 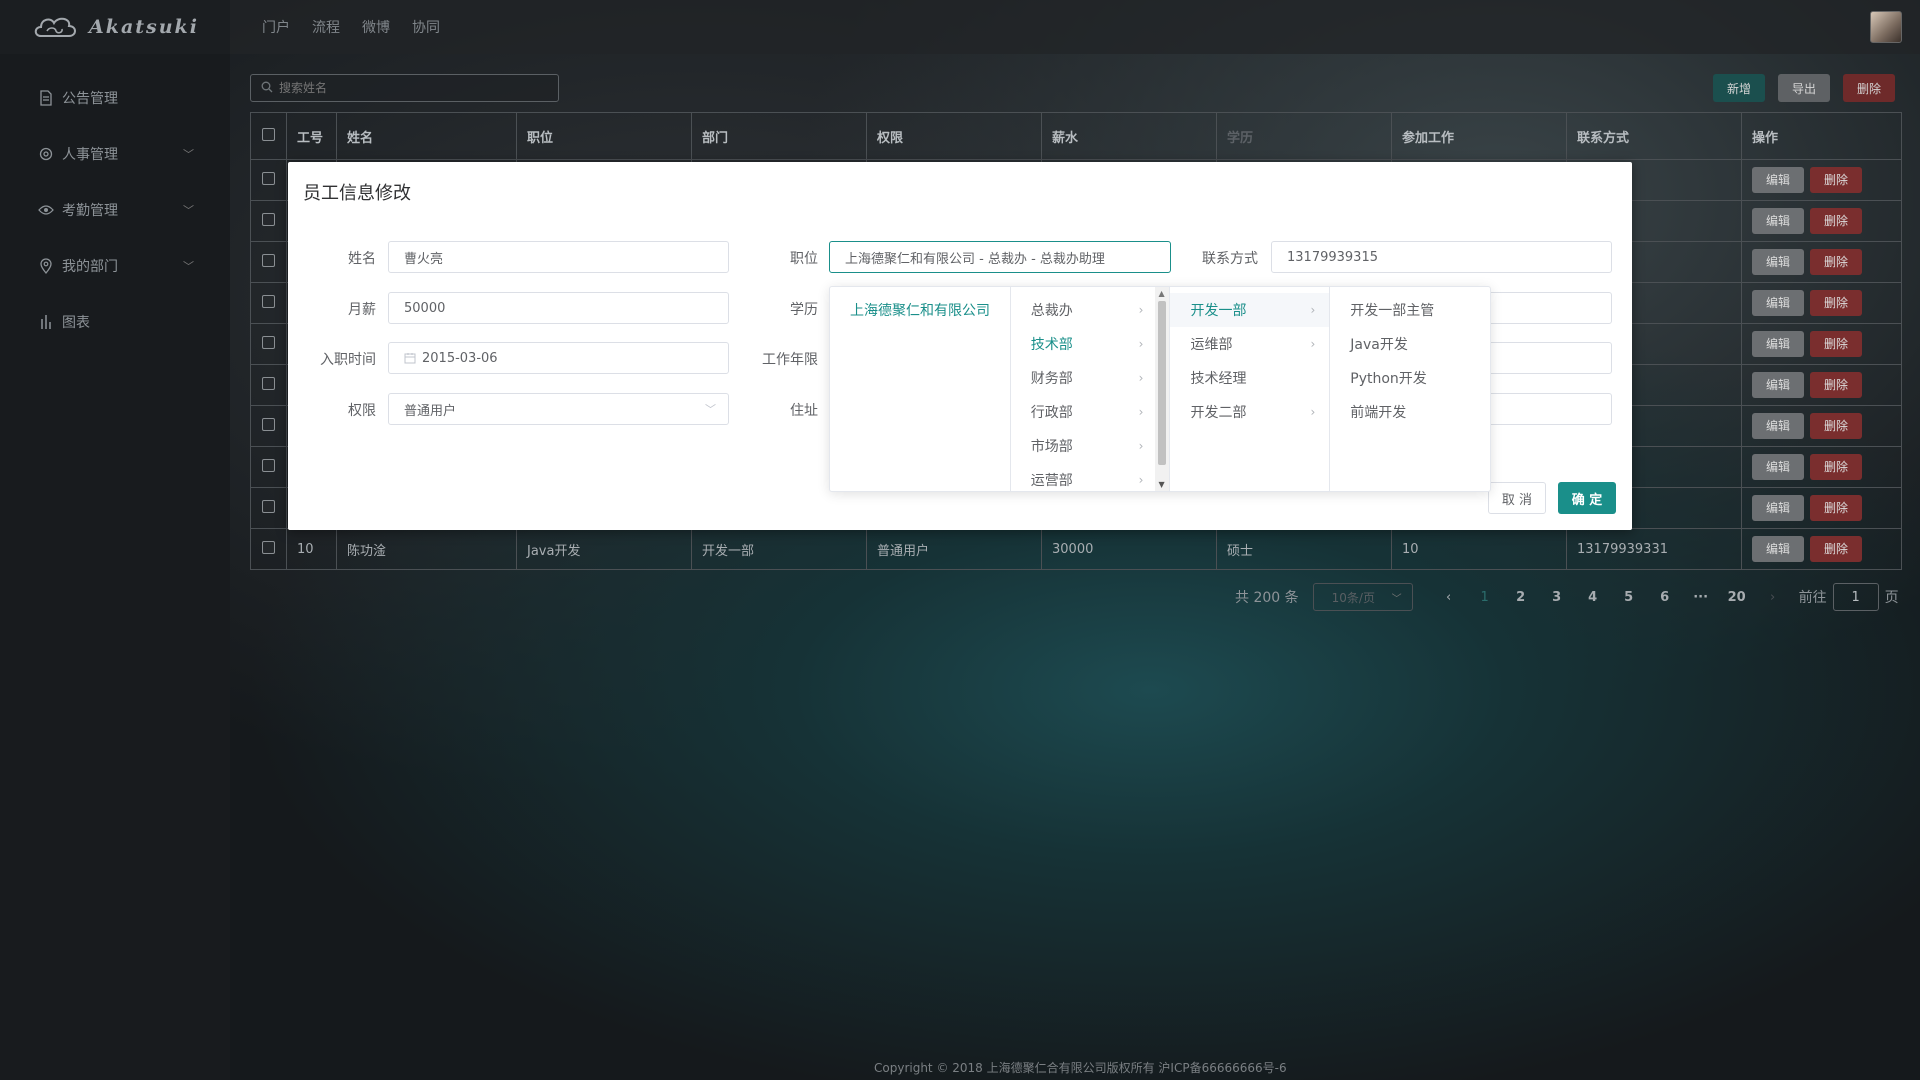 I want to click on actions-cell: 编辑 删除, so click(x=1821, y=344).